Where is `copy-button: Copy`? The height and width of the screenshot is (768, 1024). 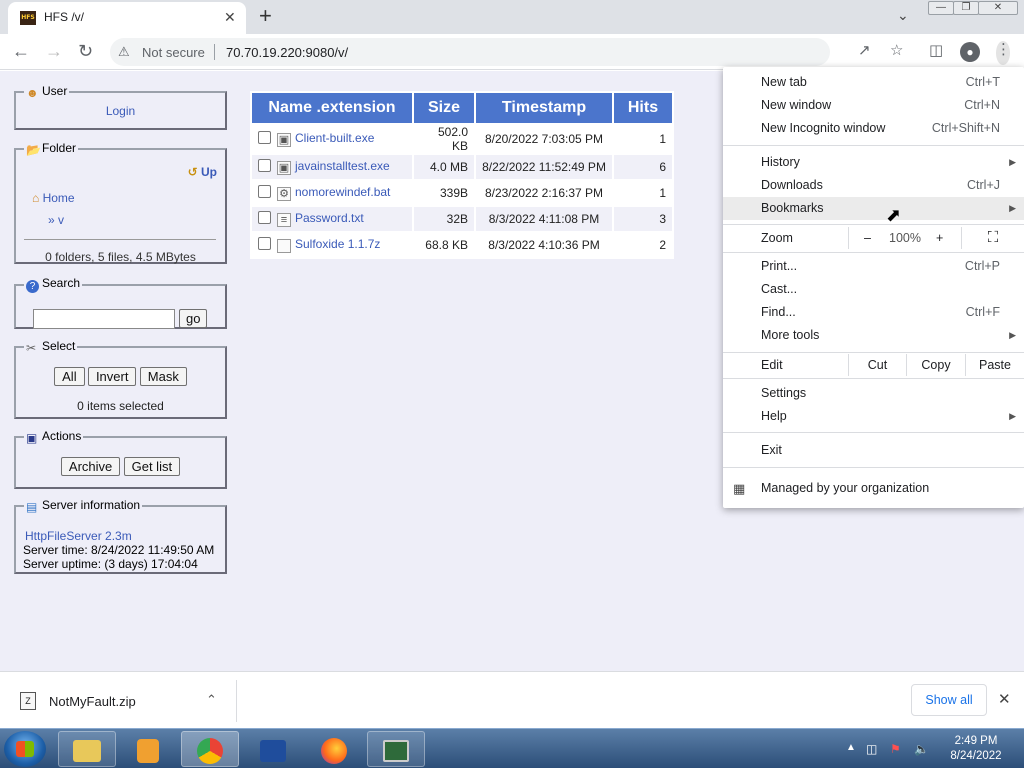 copy-button: Copy is located at coordinates (935, 365).